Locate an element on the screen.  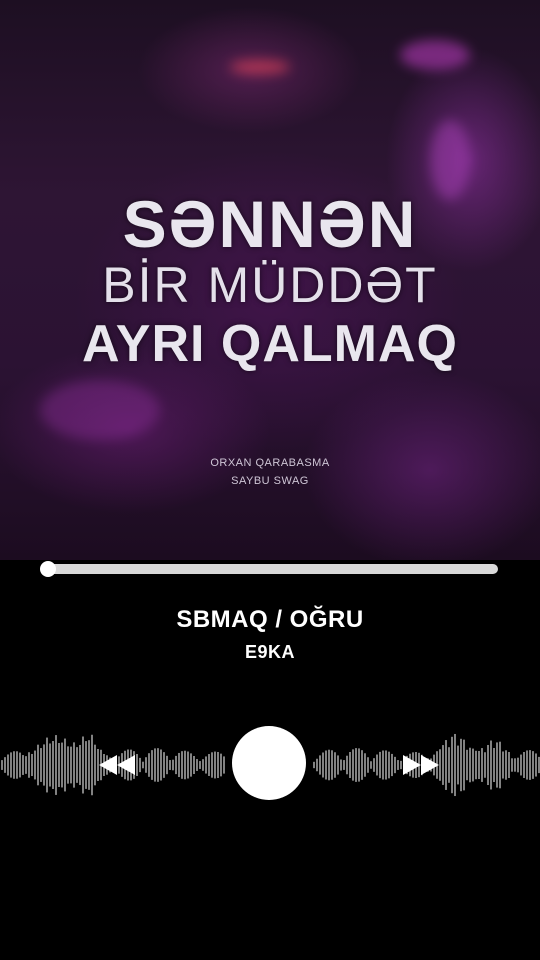
track-artist: E9KA is located at coordinates (269, 652).